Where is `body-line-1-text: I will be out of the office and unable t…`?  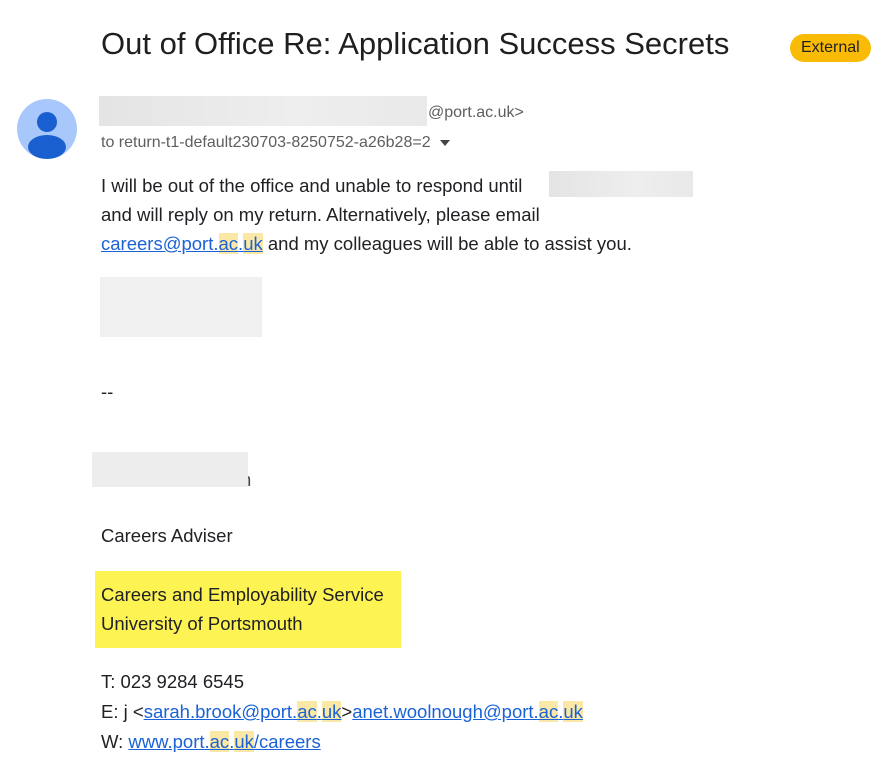 body-line-1-text: I will be out of the office and unable t… is located at coordinates (312, 185).